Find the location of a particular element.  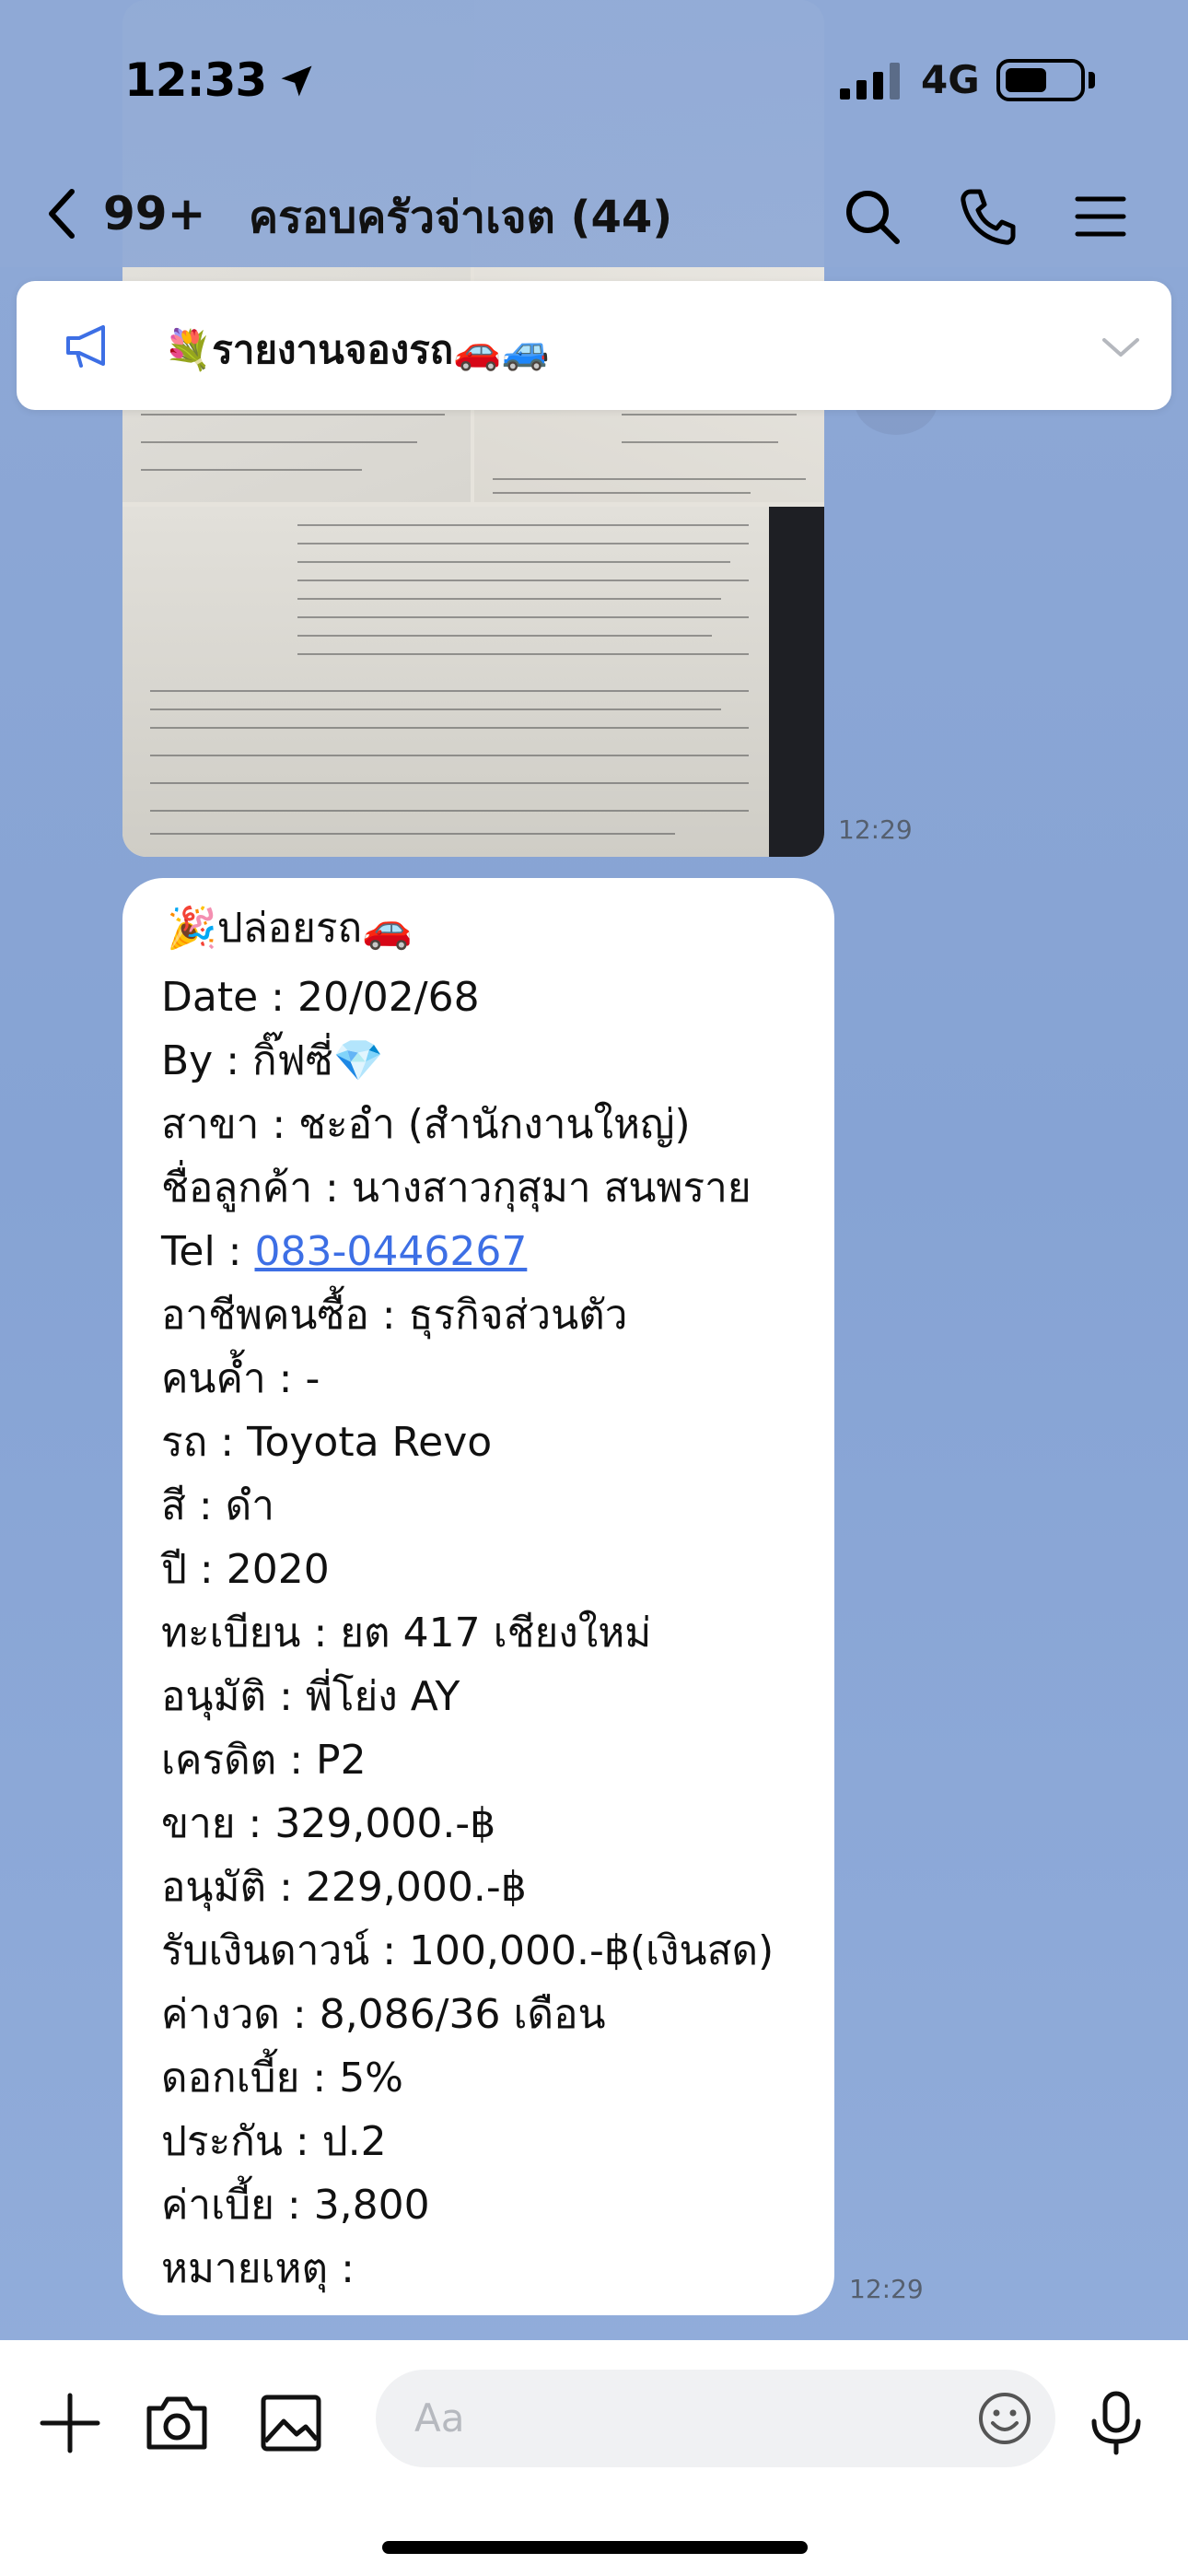

message-line: ค่างวด : 8,086/36 เดือน is located at coordinates (383, 2015).